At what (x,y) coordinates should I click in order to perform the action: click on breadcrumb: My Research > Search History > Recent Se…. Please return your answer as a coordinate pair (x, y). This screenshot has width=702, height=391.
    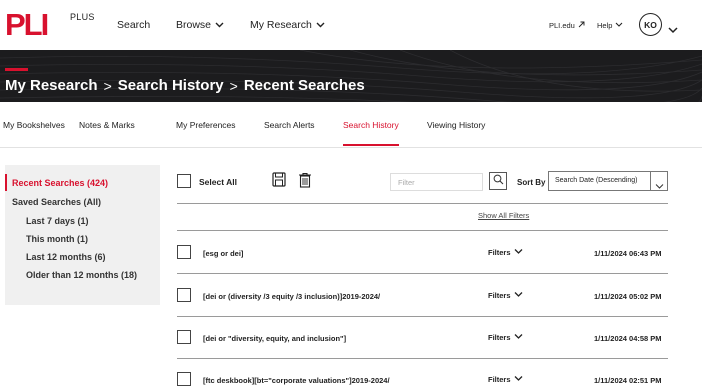
    Looking at the image, I should click on (185, 85).